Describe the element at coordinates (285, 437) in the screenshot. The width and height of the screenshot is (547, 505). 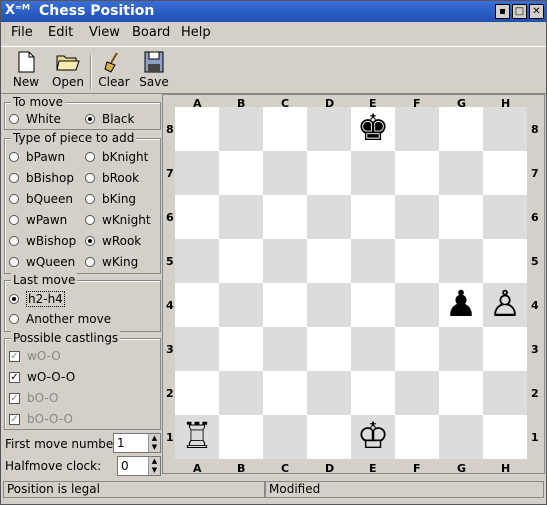
I see `square-c1` at that location.